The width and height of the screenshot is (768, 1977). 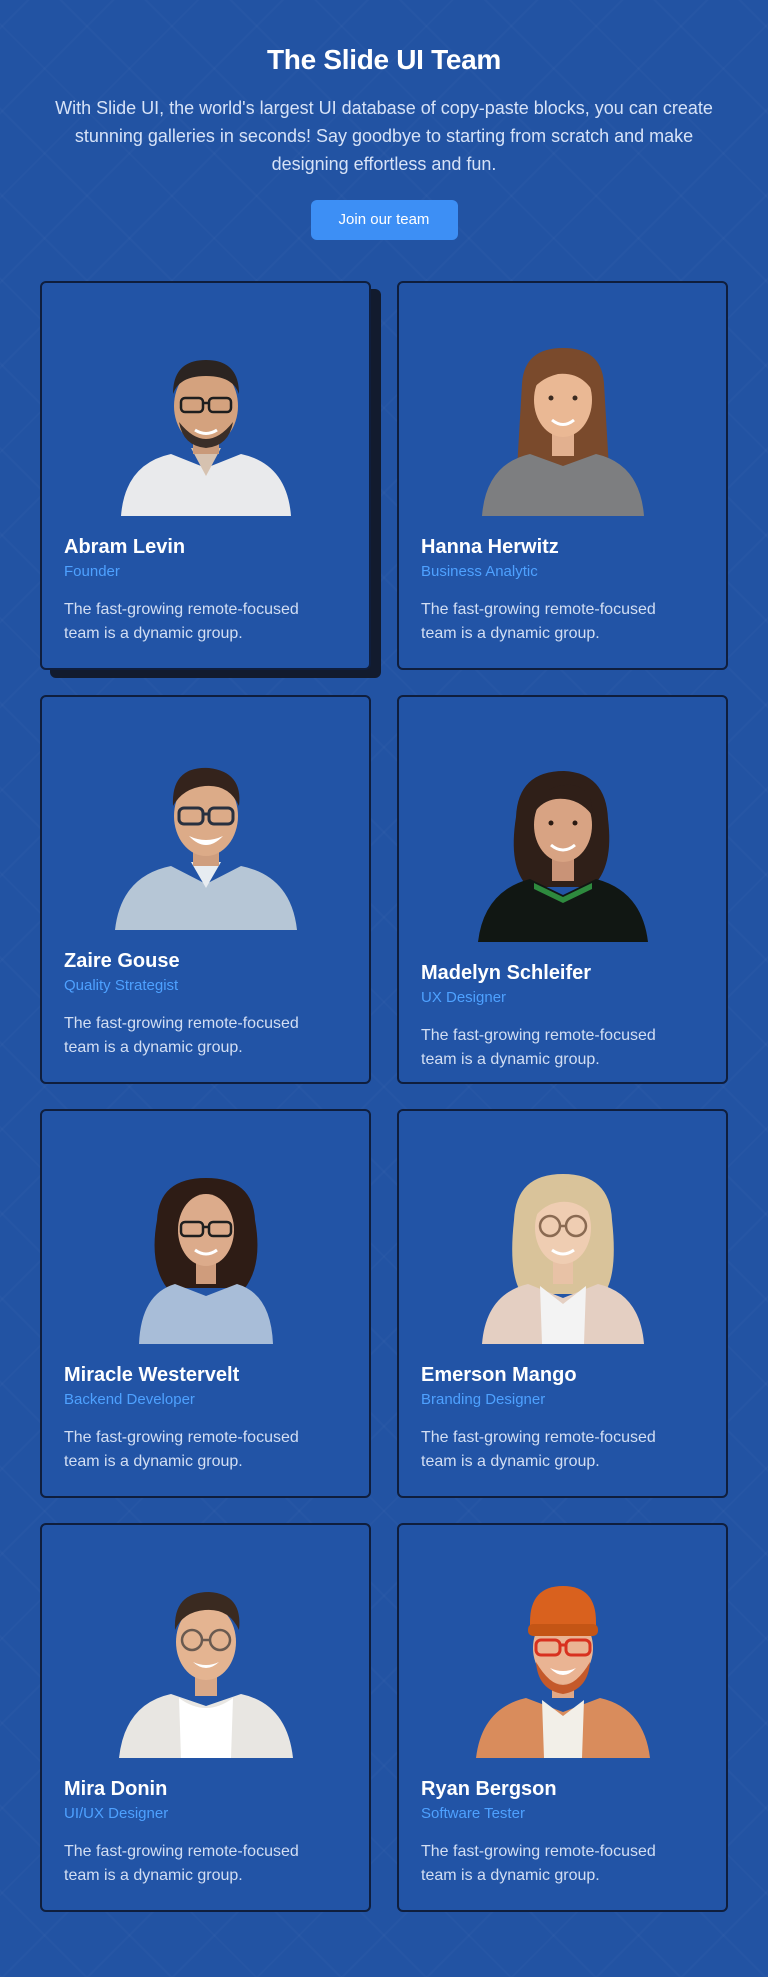 I want to click on member-role: Quality Strategist, so click(x=121, y=985).